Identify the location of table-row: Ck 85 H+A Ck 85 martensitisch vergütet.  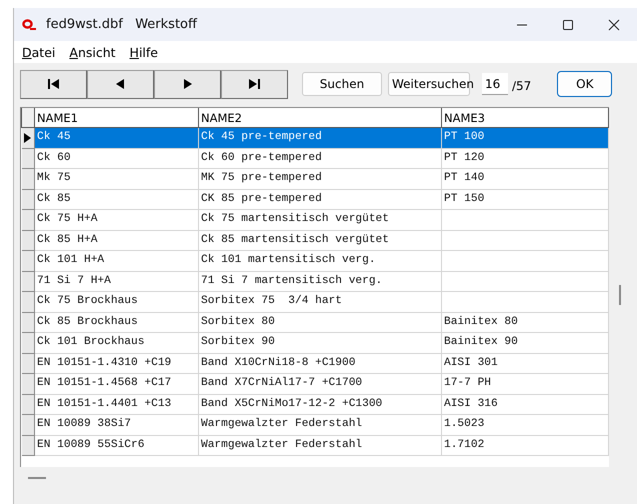
(315, 240).